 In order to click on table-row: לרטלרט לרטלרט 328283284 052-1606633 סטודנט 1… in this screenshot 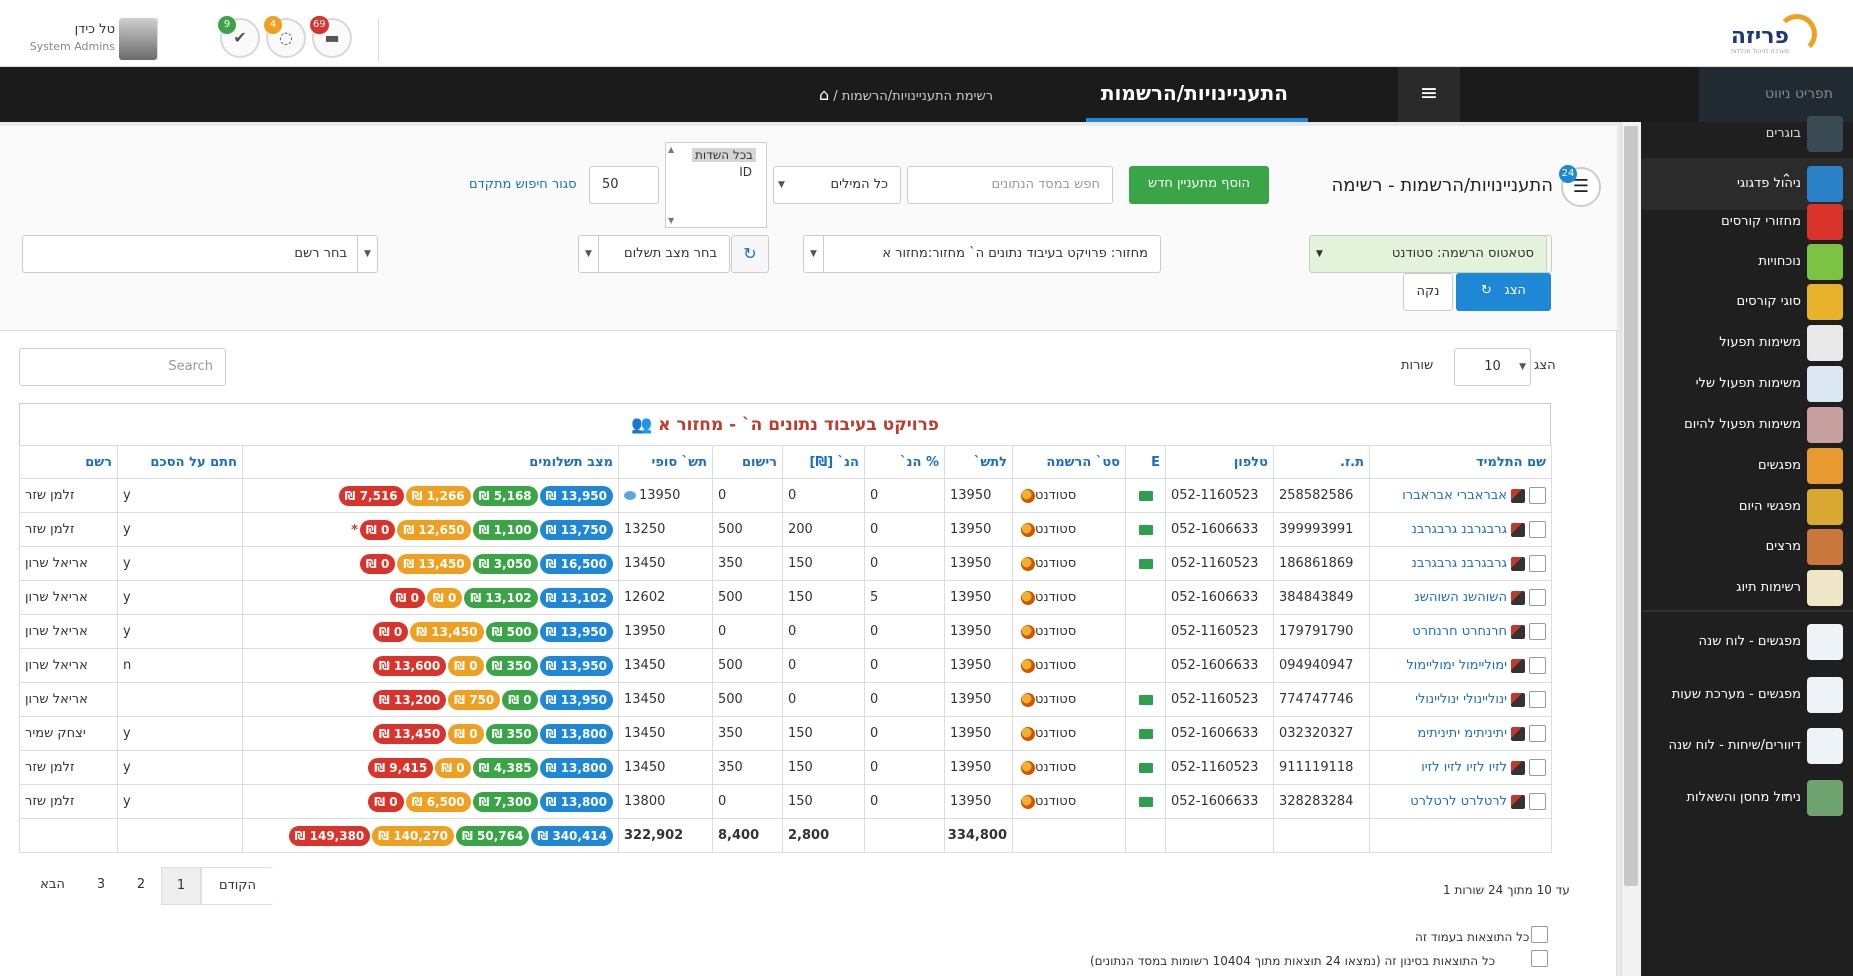, I will do `click(785, 801)`.